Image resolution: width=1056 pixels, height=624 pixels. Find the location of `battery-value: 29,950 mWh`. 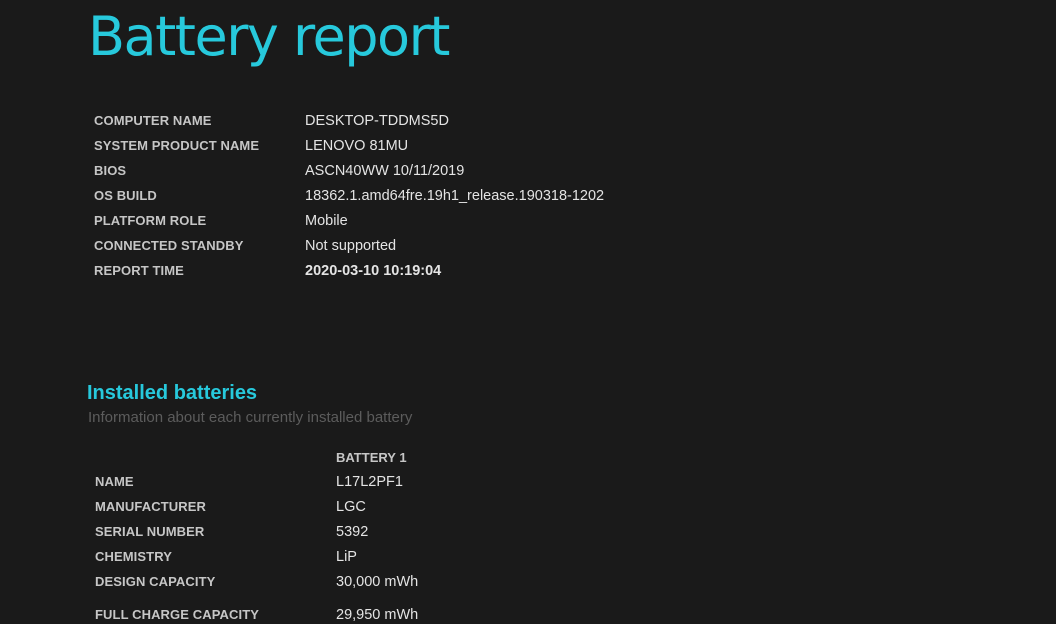

battery-value: 29,950 mWh is located at coordinates (377, 614).